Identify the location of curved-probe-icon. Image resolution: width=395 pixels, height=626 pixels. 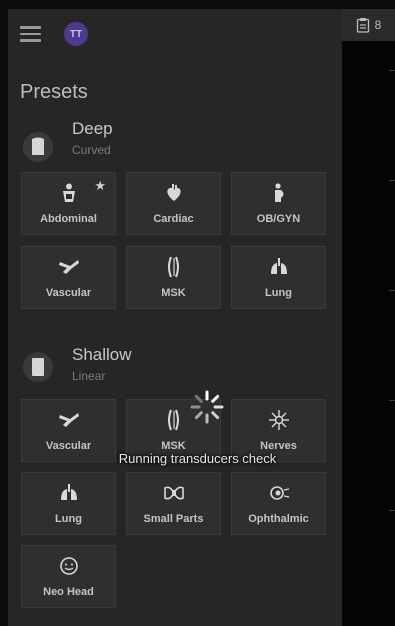
(38, 147).